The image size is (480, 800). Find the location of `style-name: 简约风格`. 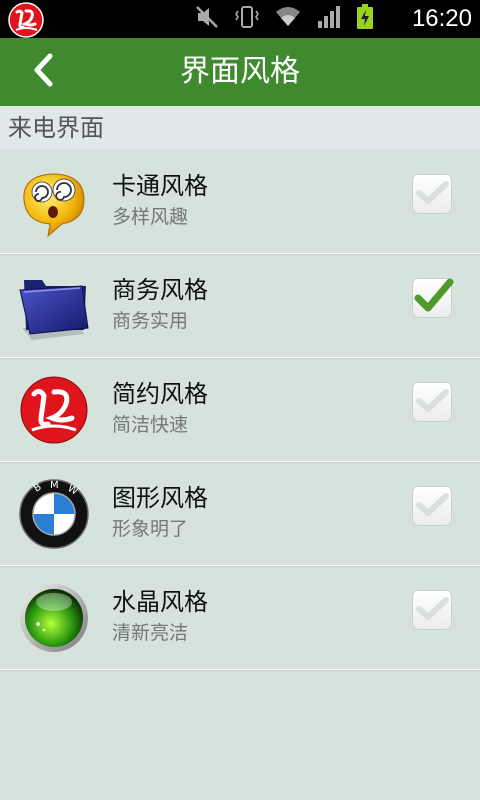

style-name: 简约风格 is located at coordinates (160, 394).